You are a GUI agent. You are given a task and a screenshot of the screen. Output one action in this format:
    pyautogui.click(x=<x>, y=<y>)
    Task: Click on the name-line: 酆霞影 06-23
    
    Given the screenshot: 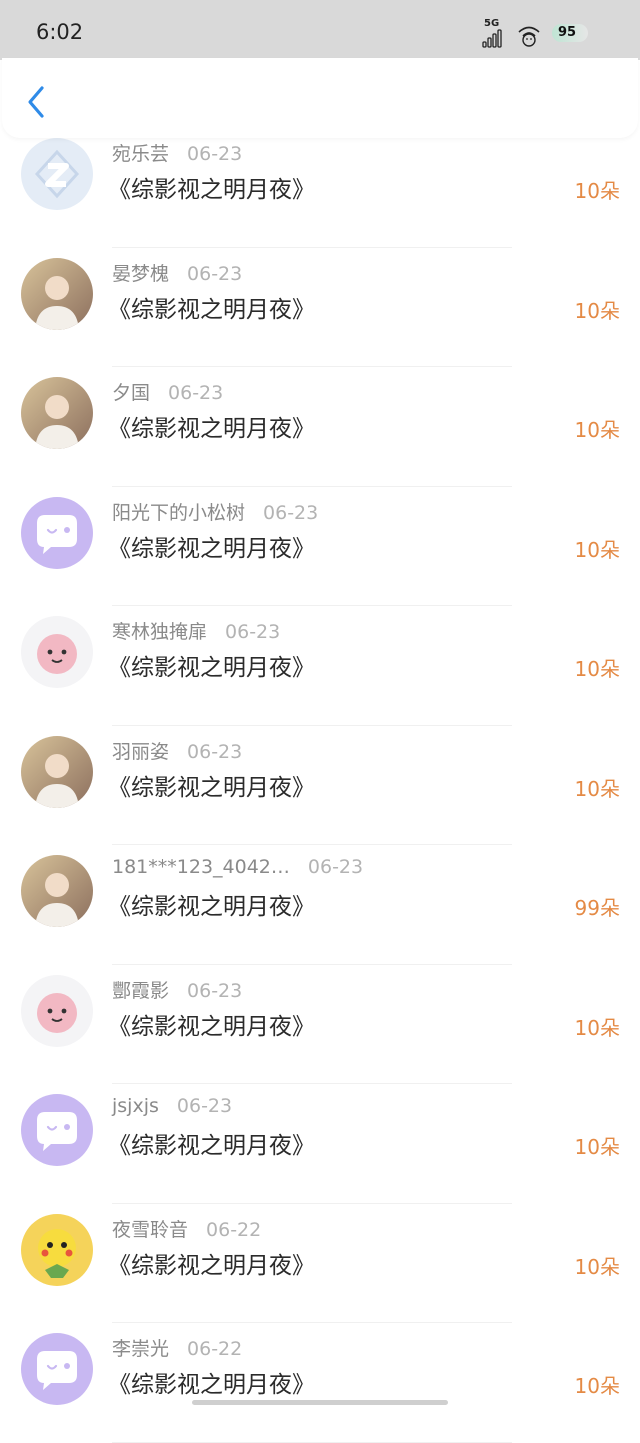 What is the action you would take?
    pyautogui.click(x=177, y=989)
    